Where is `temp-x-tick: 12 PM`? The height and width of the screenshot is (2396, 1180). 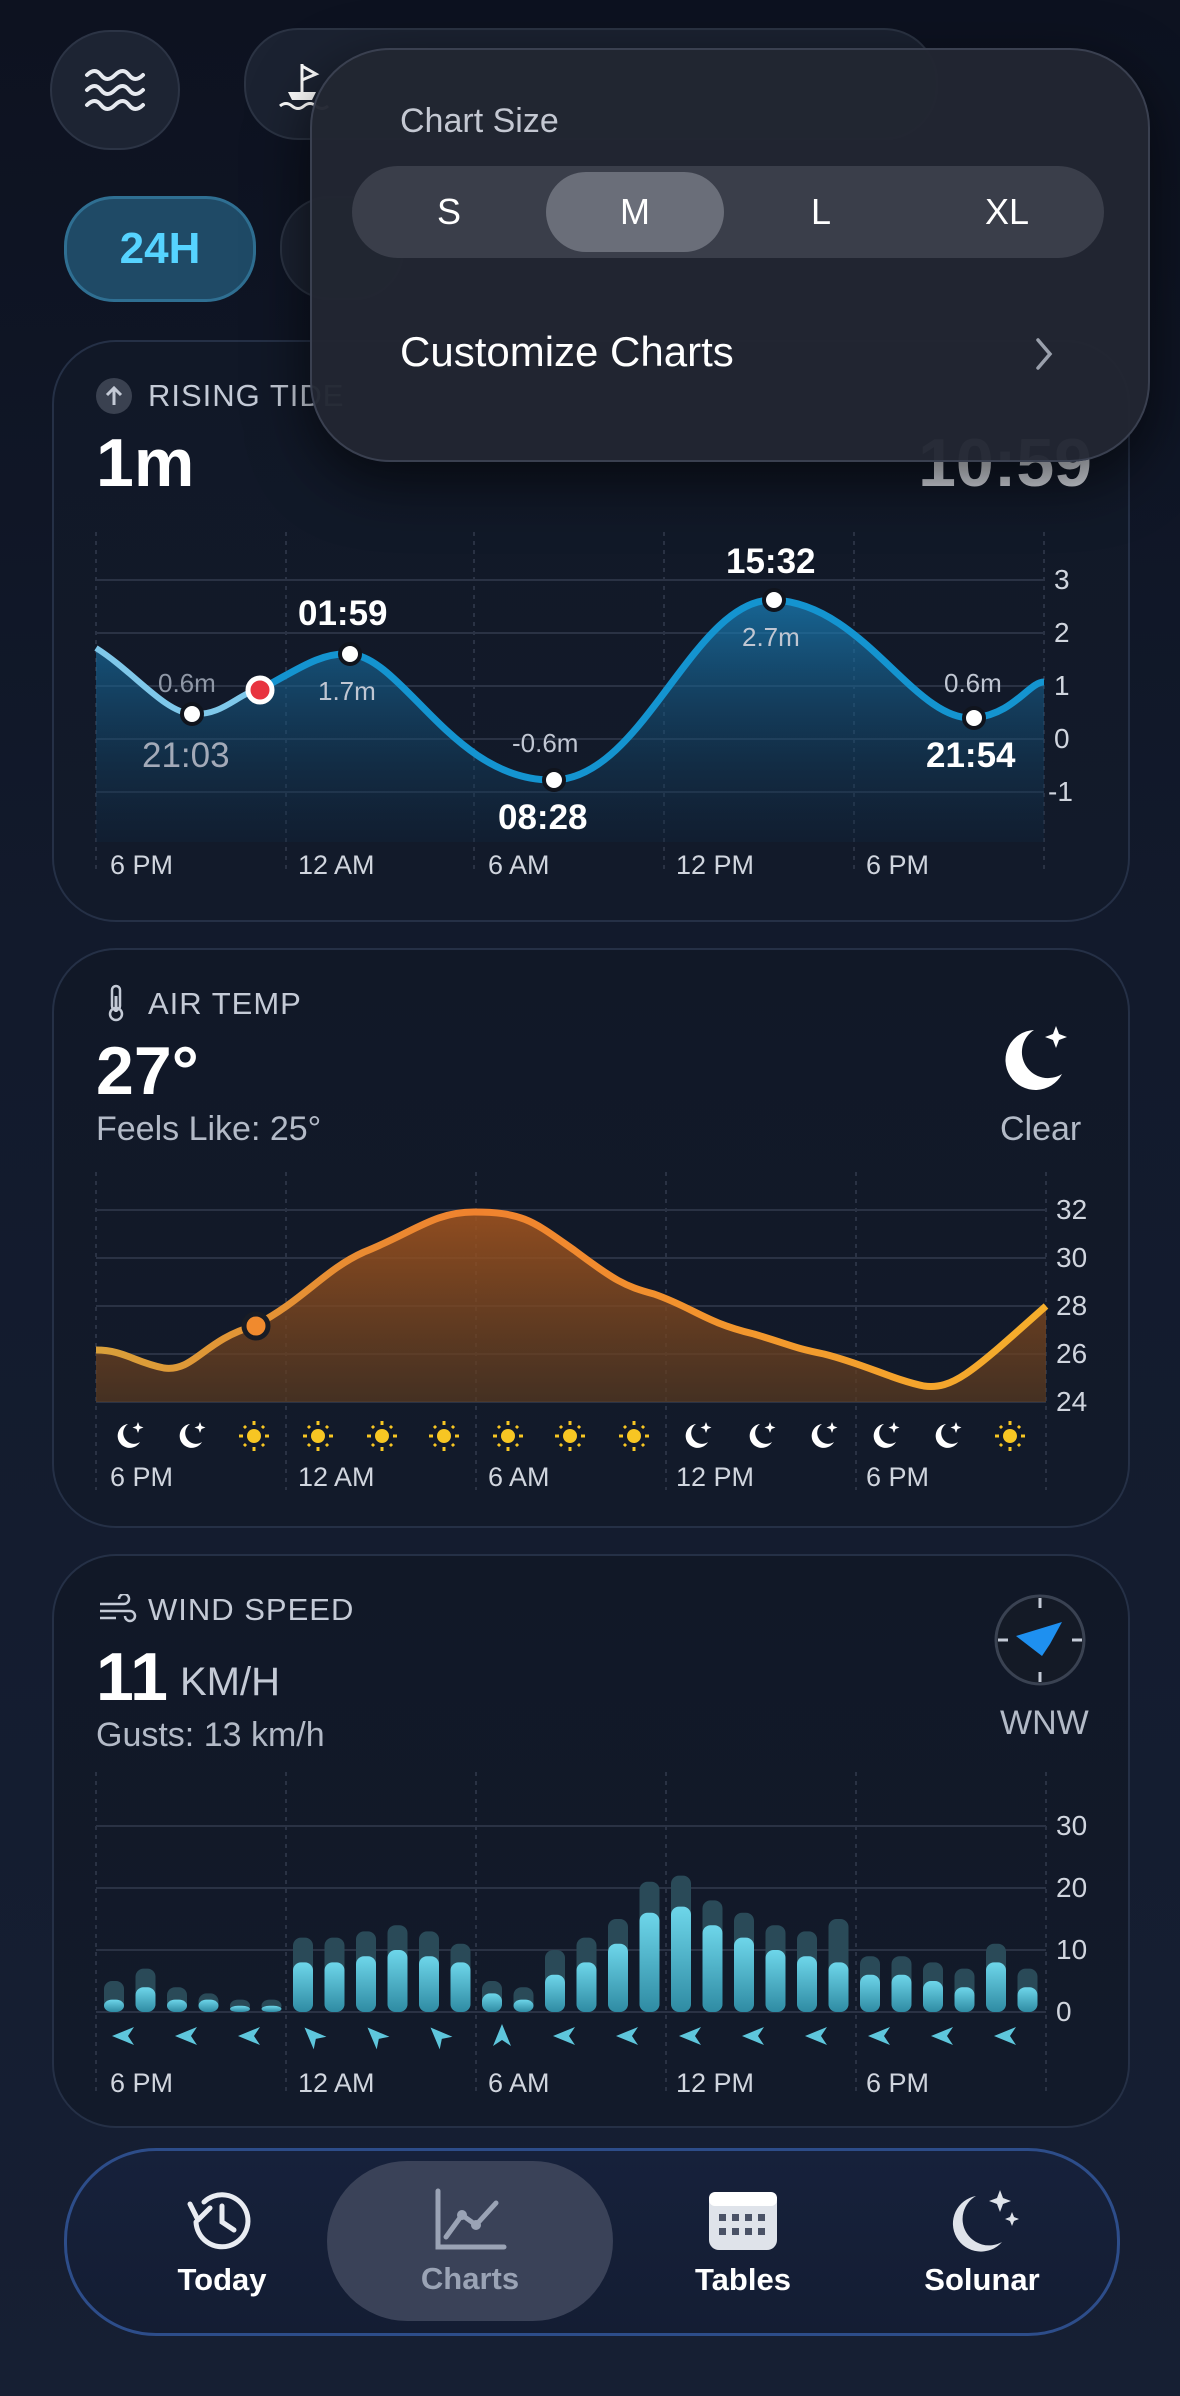
temp-x-tick: 12 PM is located at coordinates (715, 1477).